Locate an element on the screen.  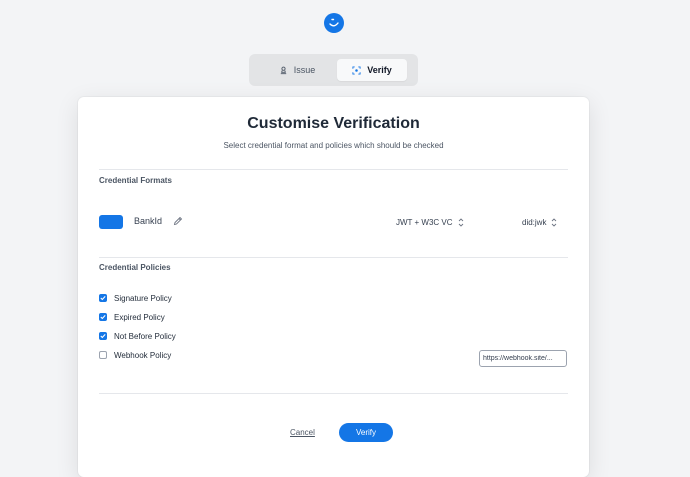
webhook-policy-checkbox is located at coordinates (103, 355).